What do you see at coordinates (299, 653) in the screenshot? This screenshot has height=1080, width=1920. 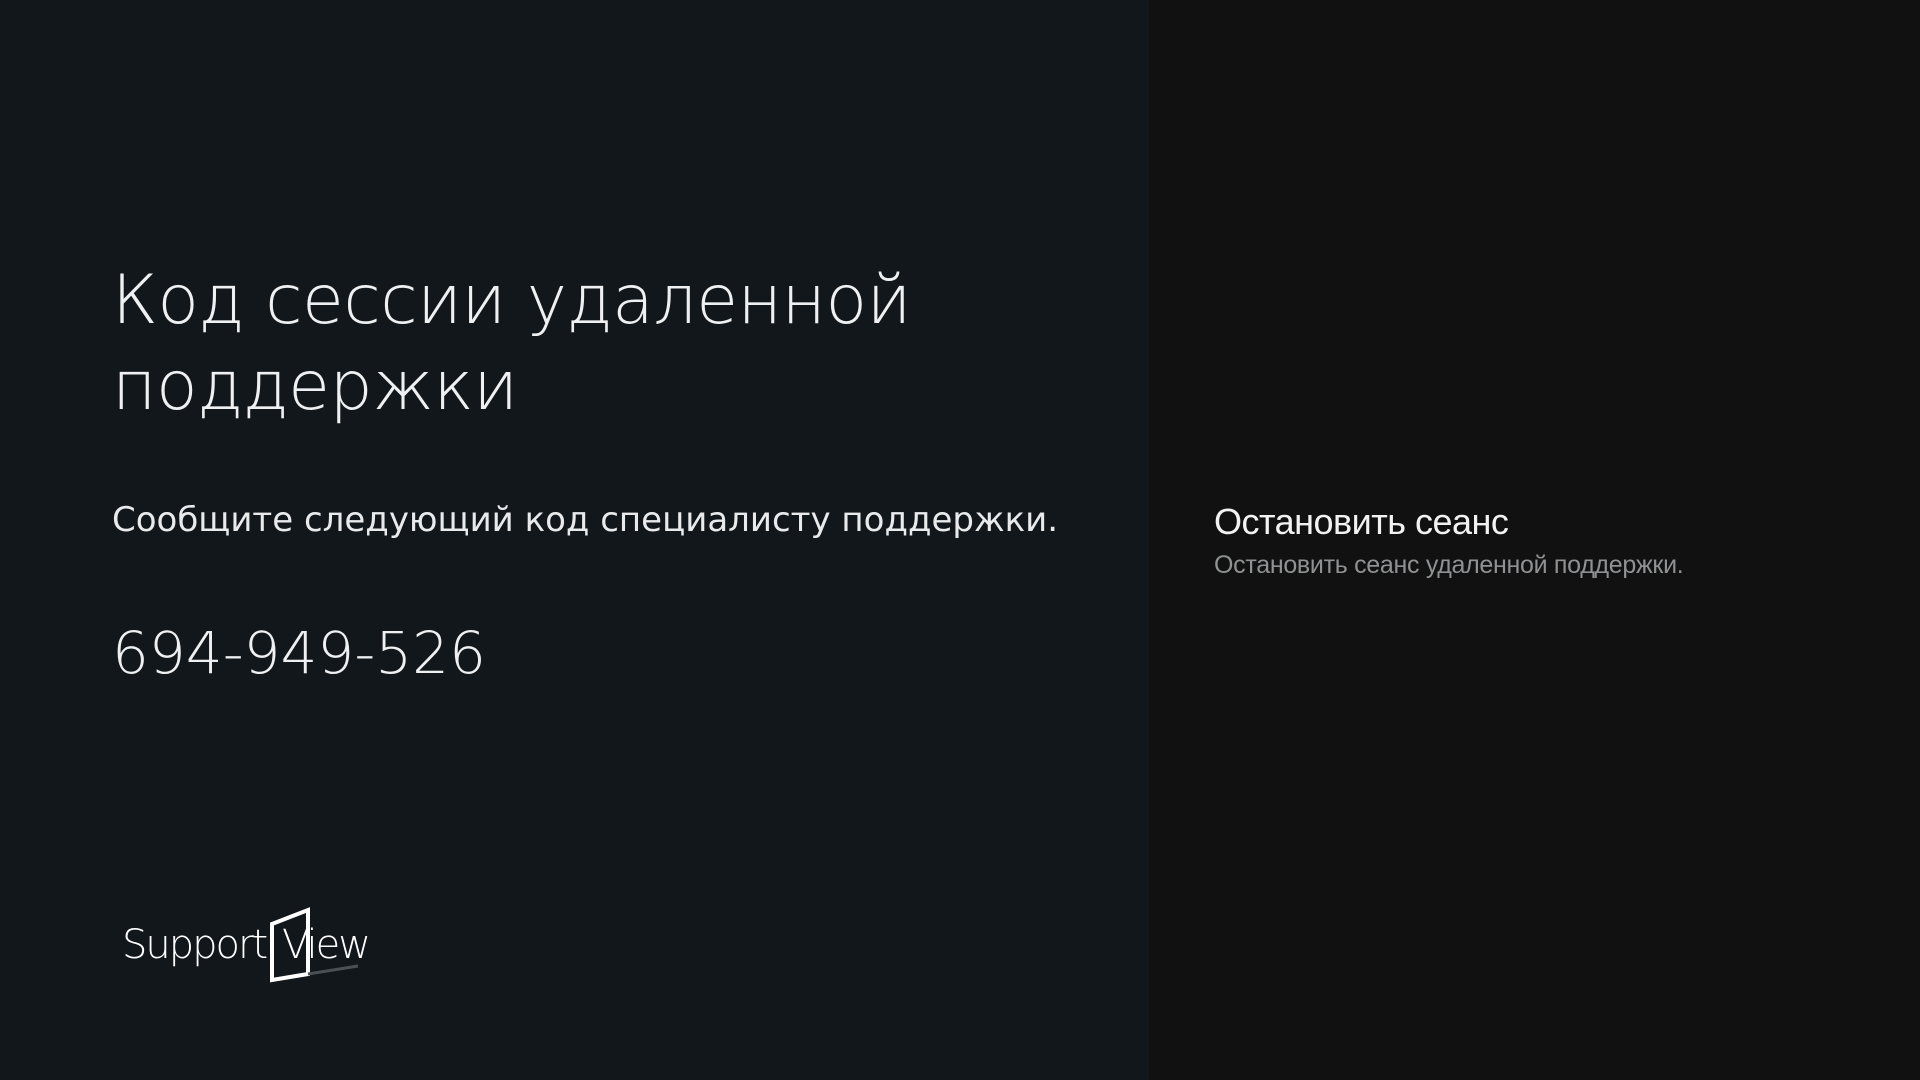 I see `session-code: 694-949-526` at bounding box center [299, 653].